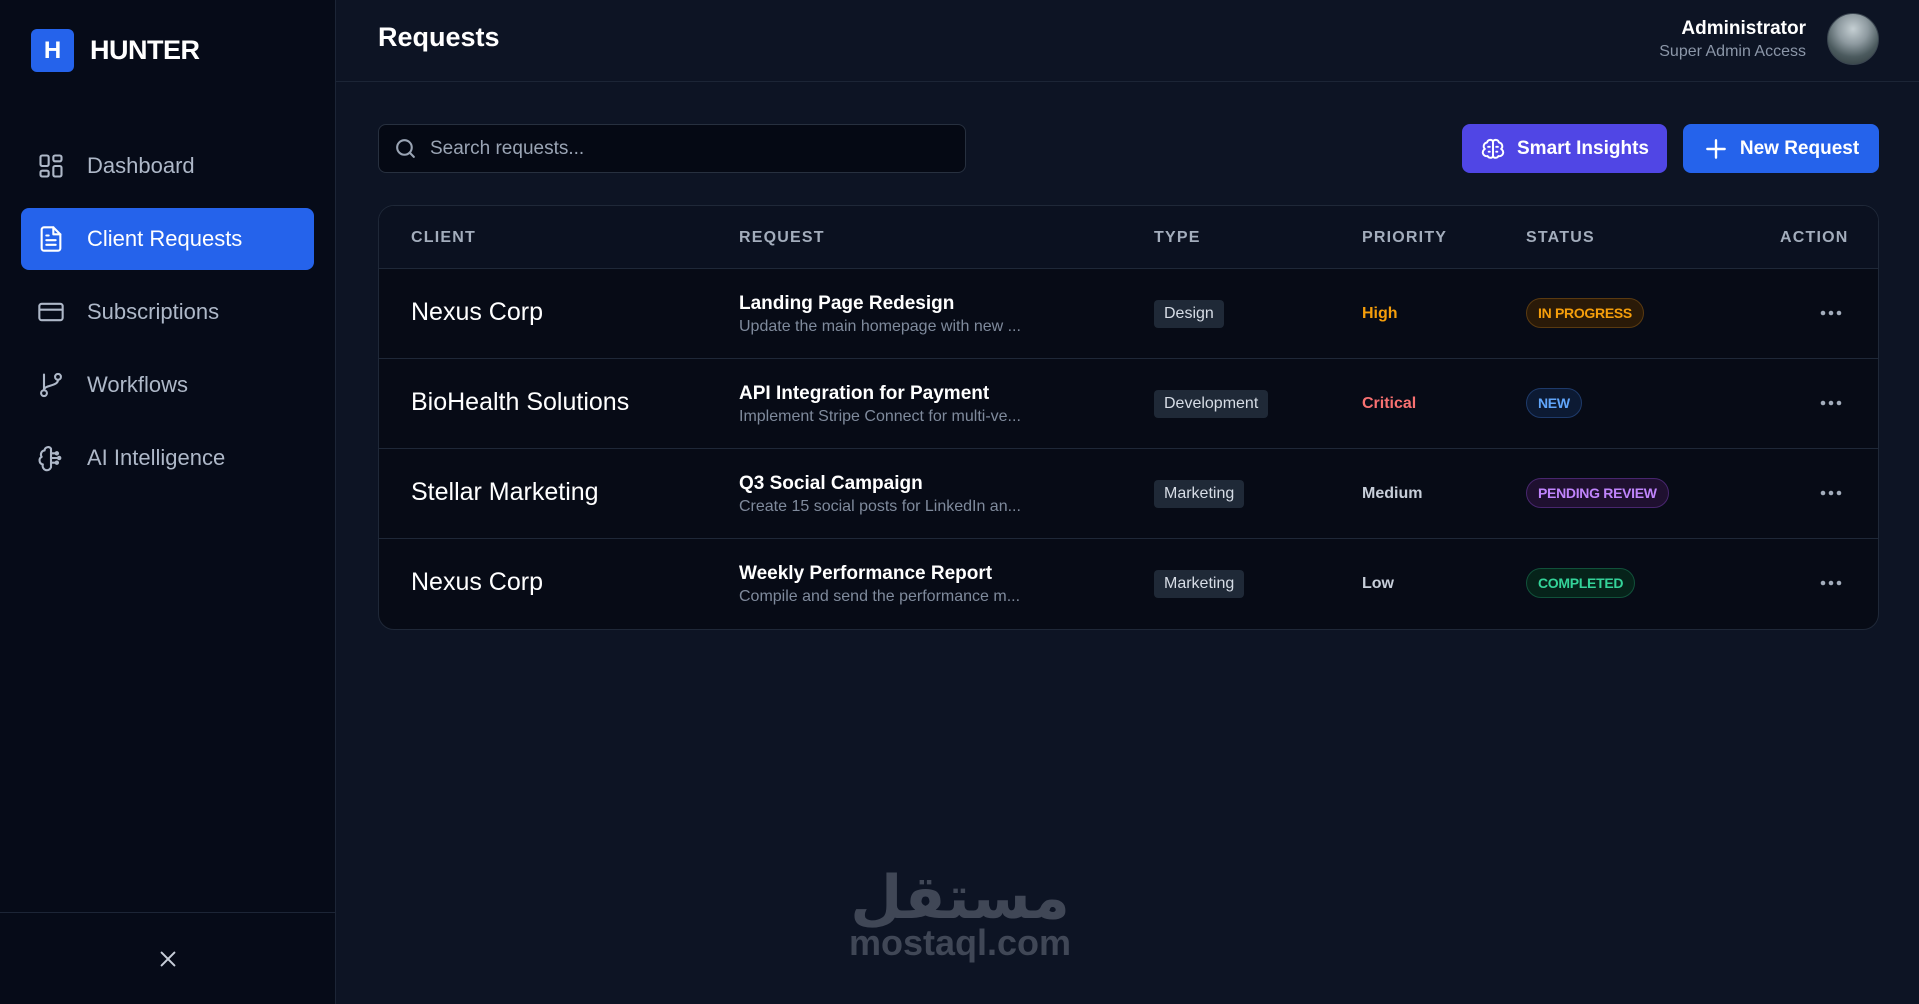 This screenshot has height=1004, width=1919. Describe the element at coordinates (1583, 148) in the screenshot. I see `smart-insights-label: Smart Insights` at that location.